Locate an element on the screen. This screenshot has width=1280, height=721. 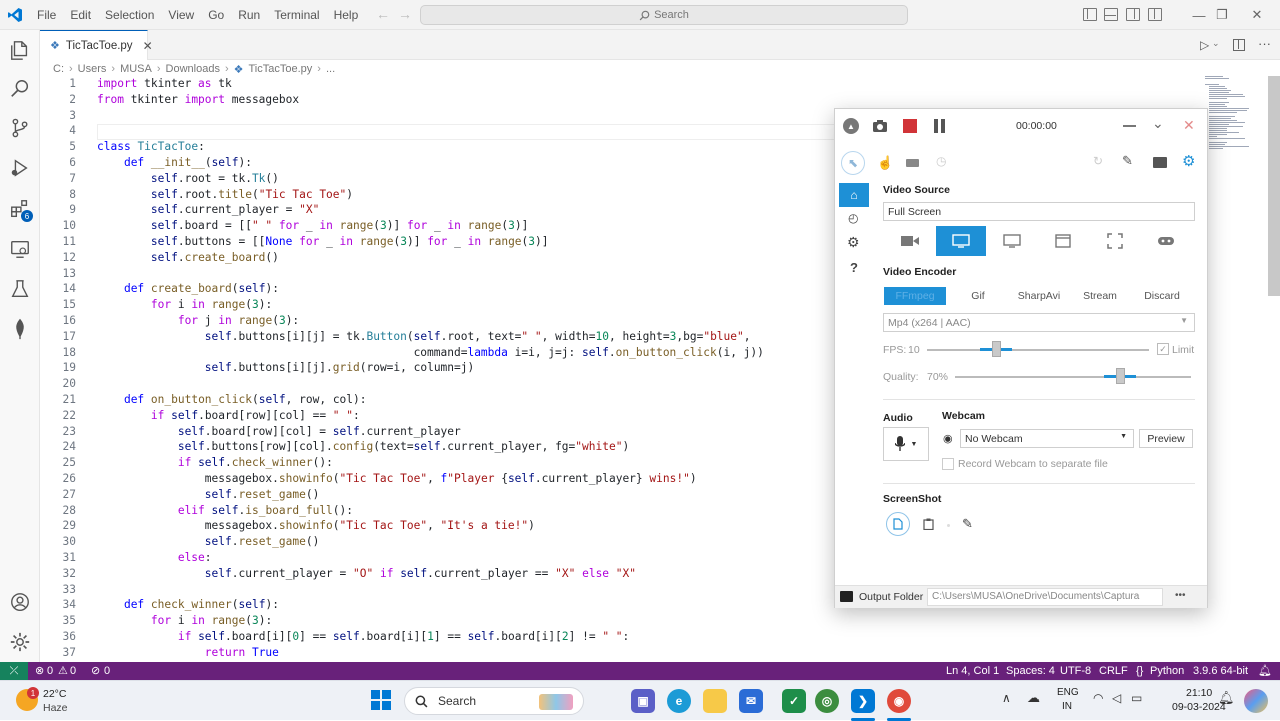
explorer-icon is located at coordinates (20, 50).